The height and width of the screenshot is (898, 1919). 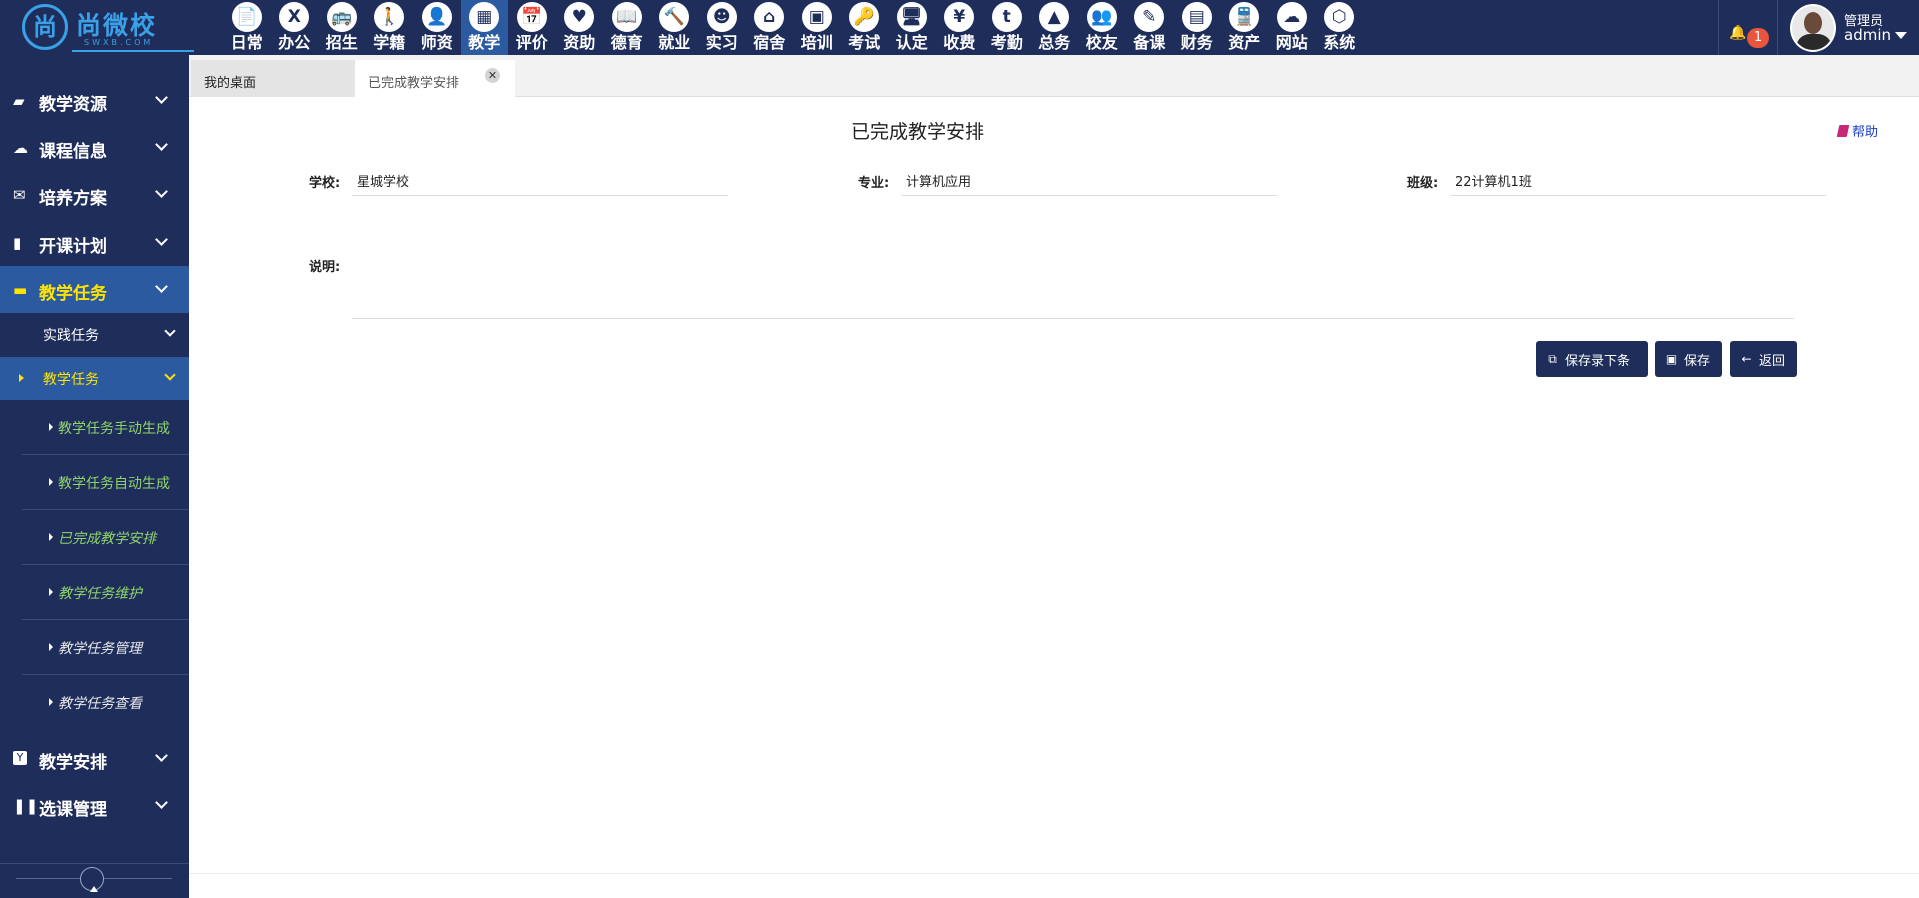 I want to click on collapse-arrow-icon, so click(x=94, y=889).